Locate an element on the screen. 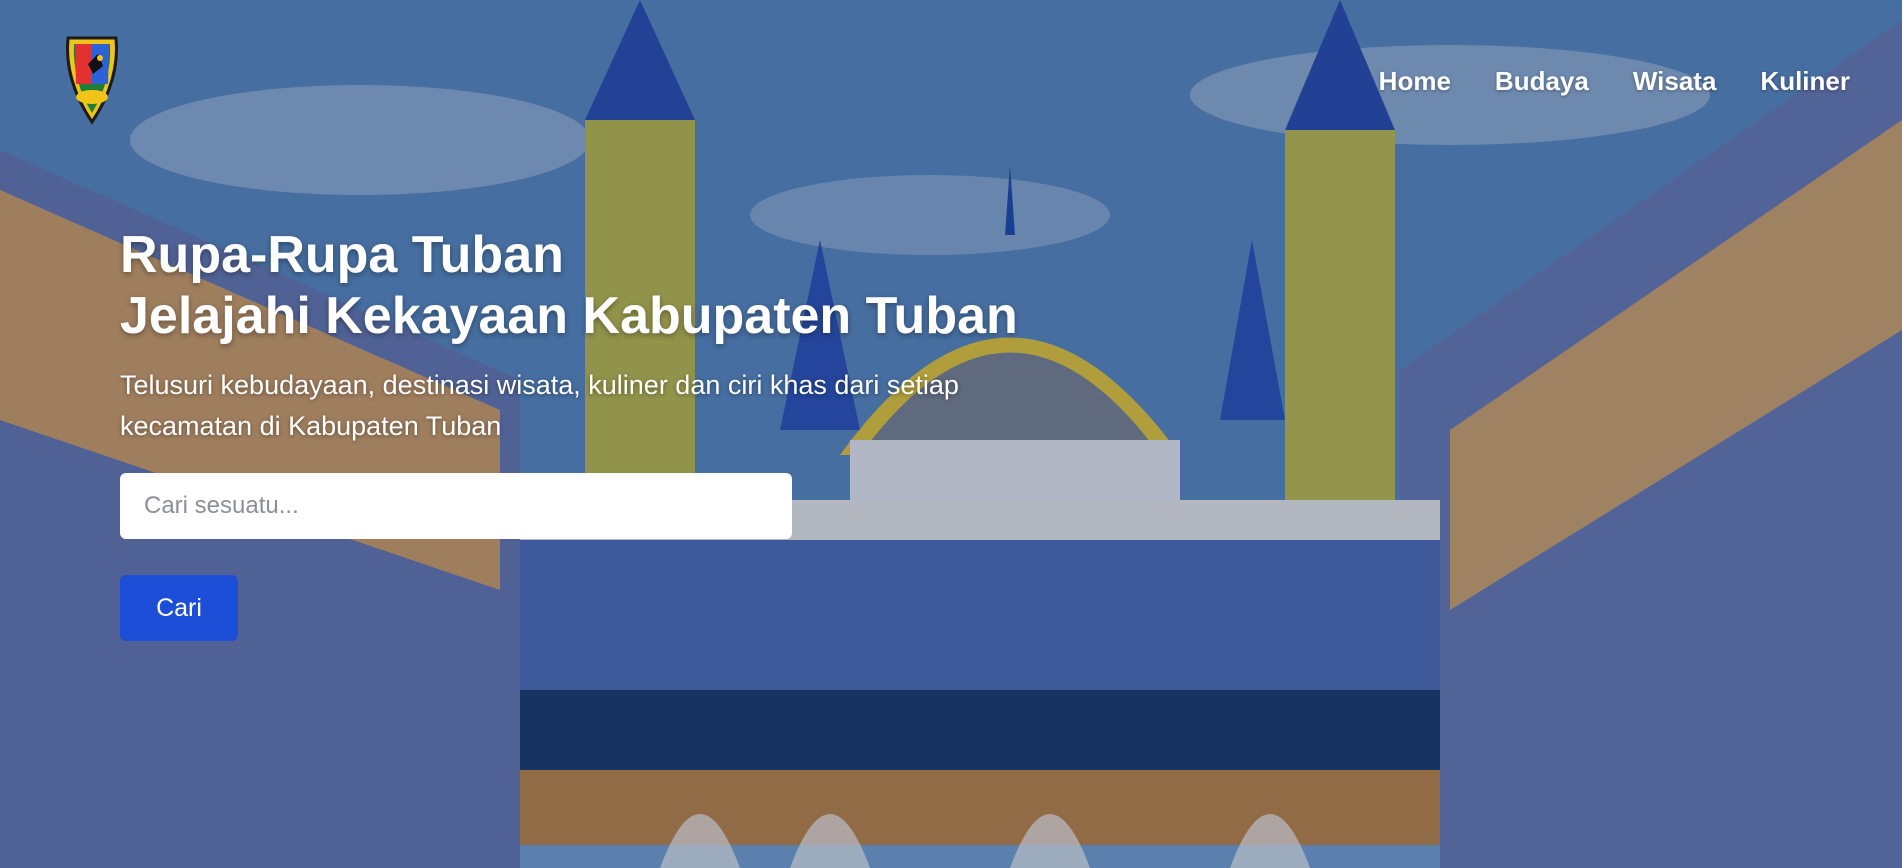 The height and width of the screenshot is (868, 1902). nav-wisata: Wisata is located at coordinates (1675, 81).